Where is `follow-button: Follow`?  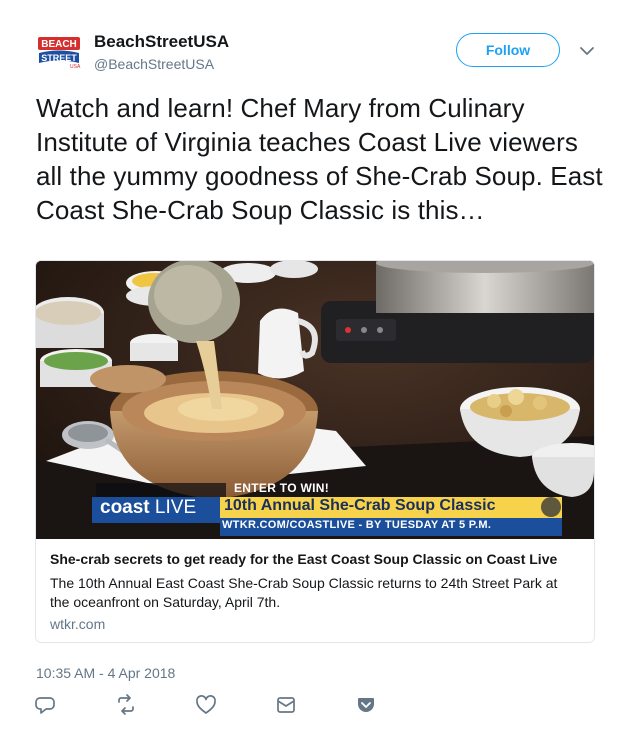
follow-button: Follow is located at coordinates (508, 50).